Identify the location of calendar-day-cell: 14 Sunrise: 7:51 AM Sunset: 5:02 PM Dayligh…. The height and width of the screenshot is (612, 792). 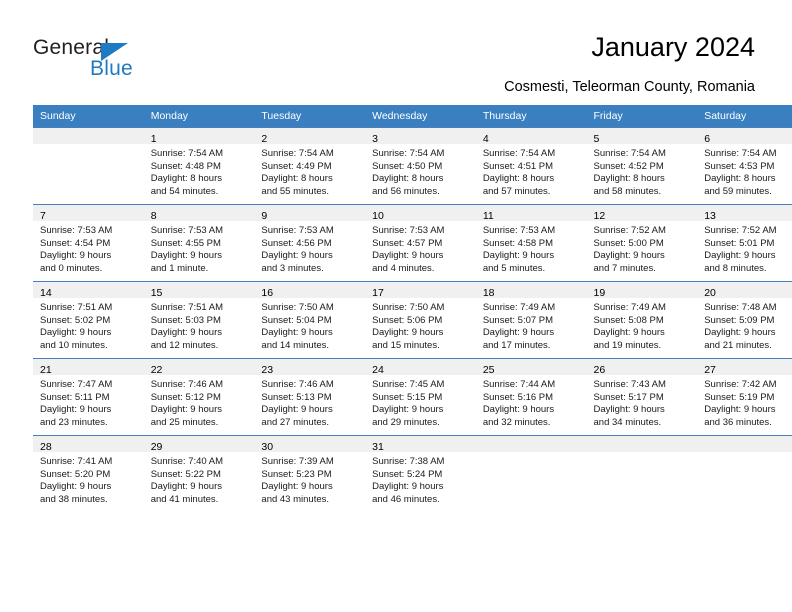
(88, 320).